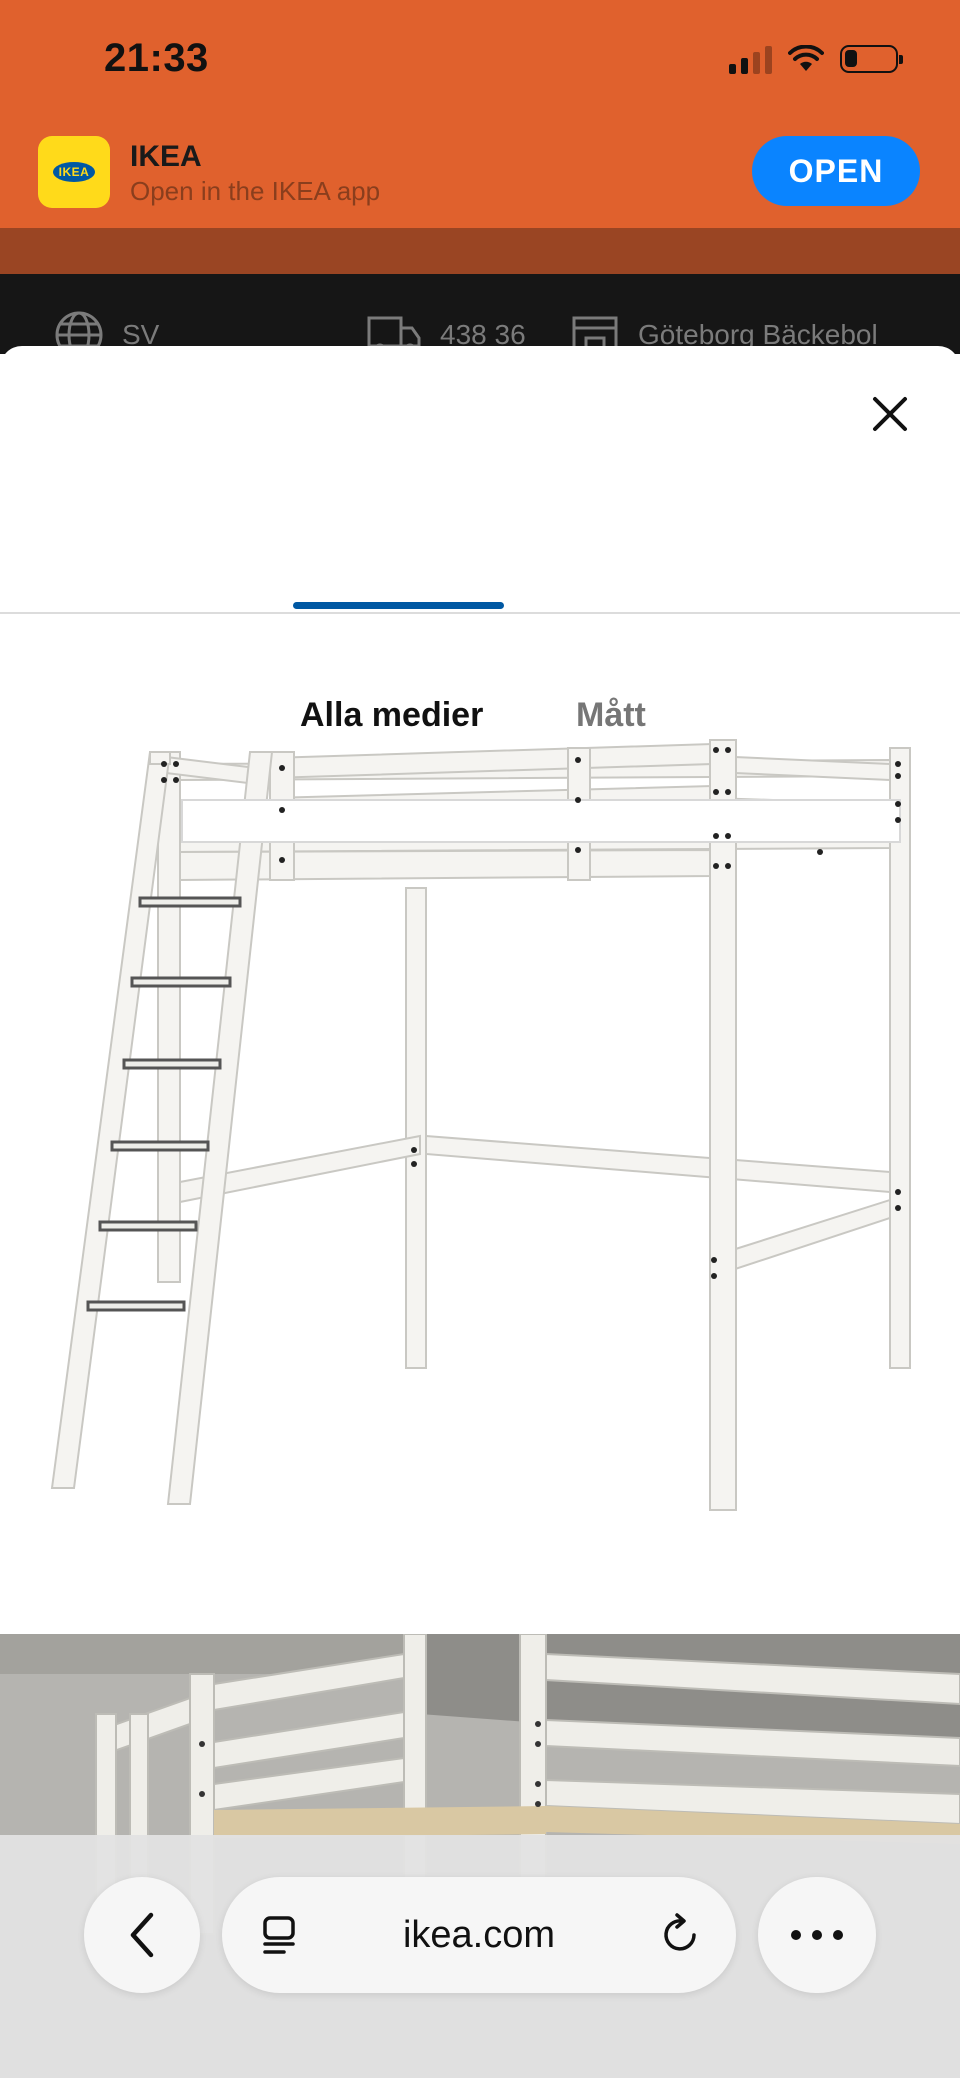 This screenshot has width=960, height=2078. I want to click on status-time: 21:33, so click(156, 58).